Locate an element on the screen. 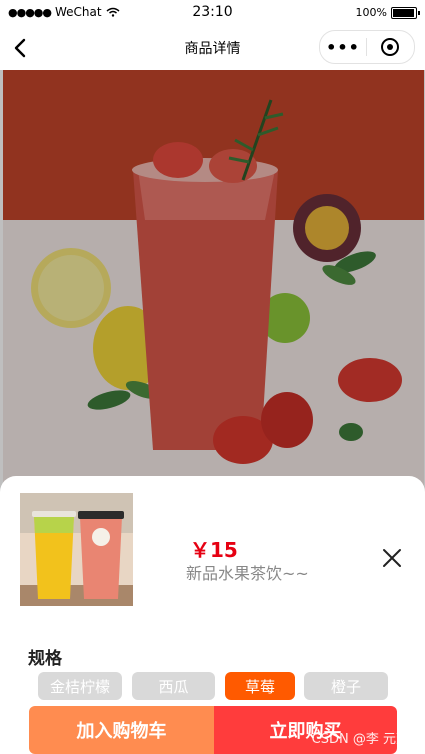 The height and width of the screenshot is (754, 425). close-mini-program-button is located at coordinates (390, 47).